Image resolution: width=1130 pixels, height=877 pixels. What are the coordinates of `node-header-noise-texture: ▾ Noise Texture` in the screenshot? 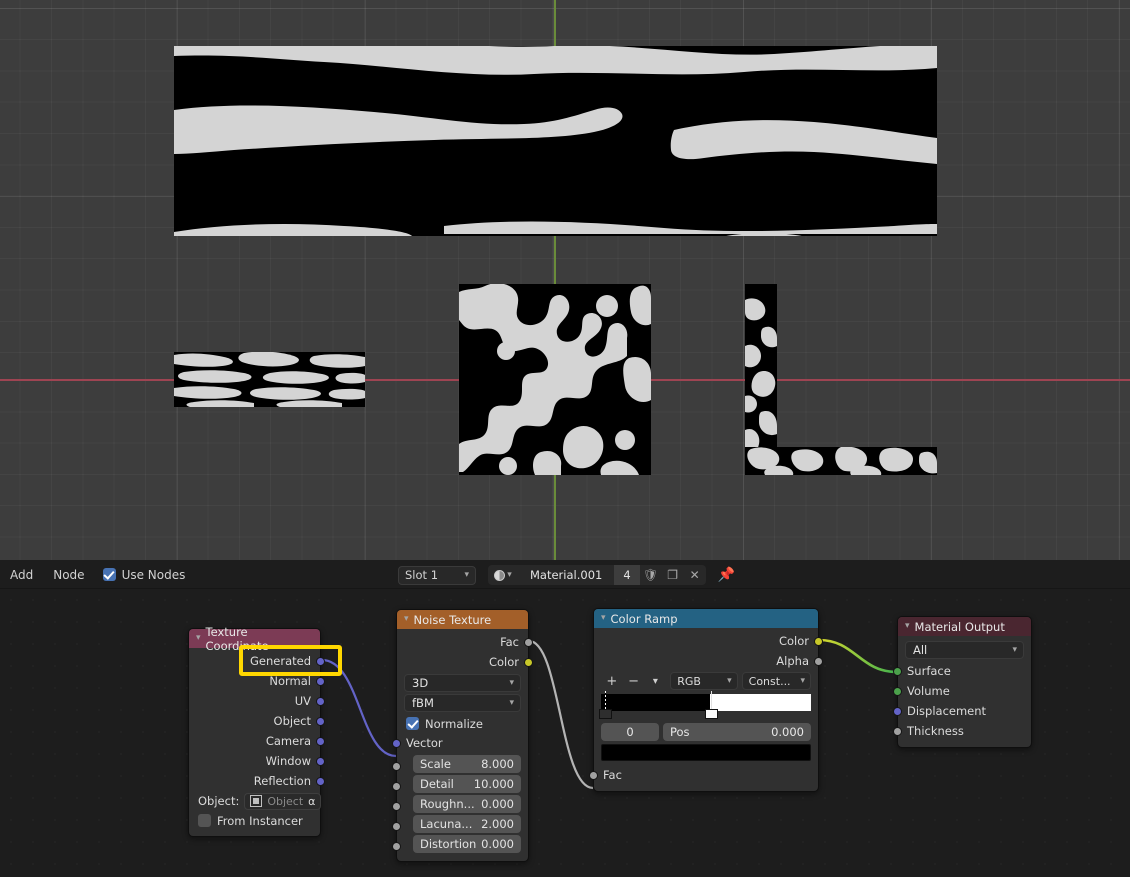 It's located at (462, 619).